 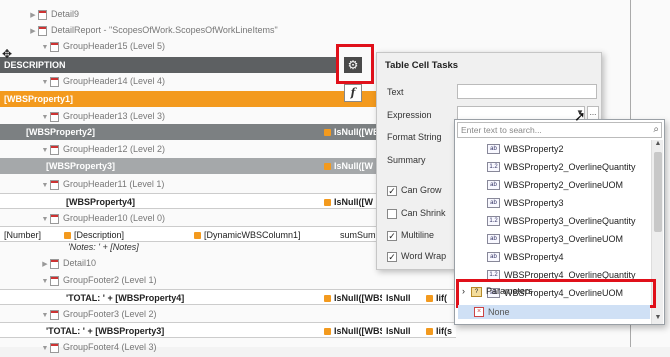 What do you see at coordinates (559, 130) in the screenshot?
I see `search-input: Enter text to search... ⌕` at bounding box center [559, 130].